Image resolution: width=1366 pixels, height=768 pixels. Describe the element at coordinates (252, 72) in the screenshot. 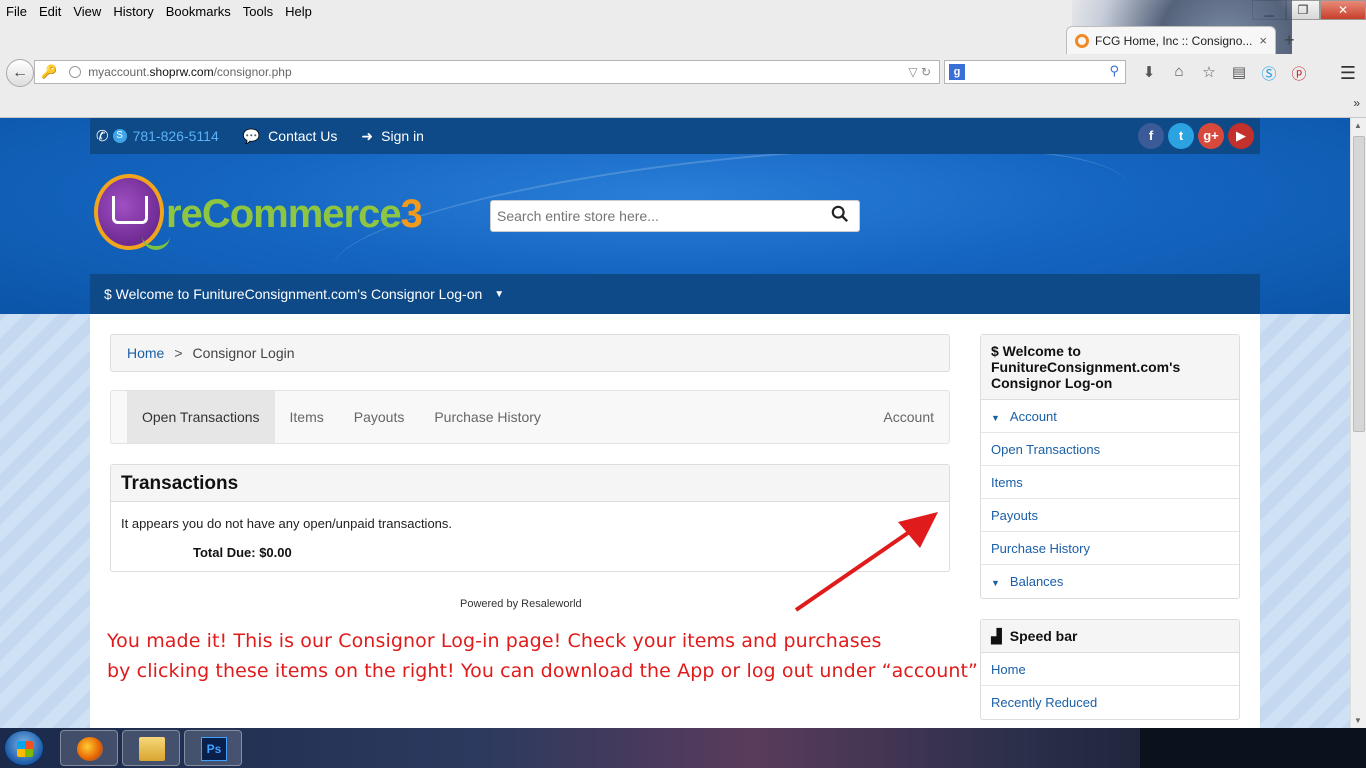

I see `url-path: /consignor.php` at that location.